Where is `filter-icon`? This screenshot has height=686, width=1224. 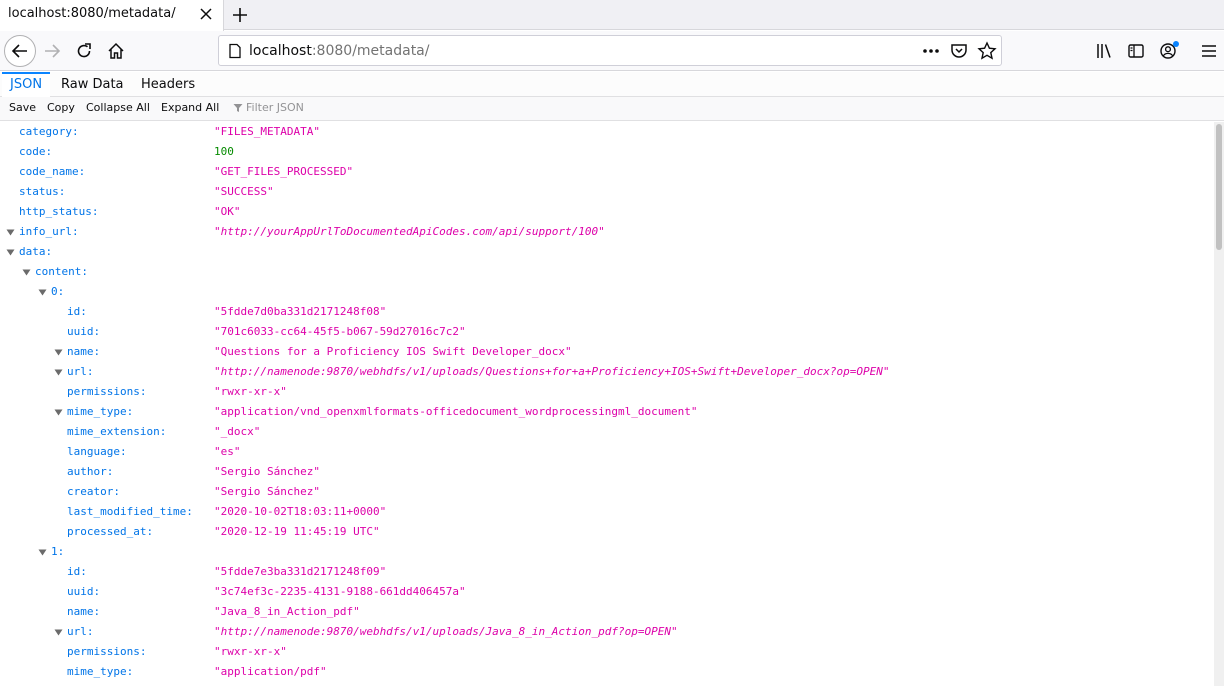
filter-icon is located at coordinates (238, 108).